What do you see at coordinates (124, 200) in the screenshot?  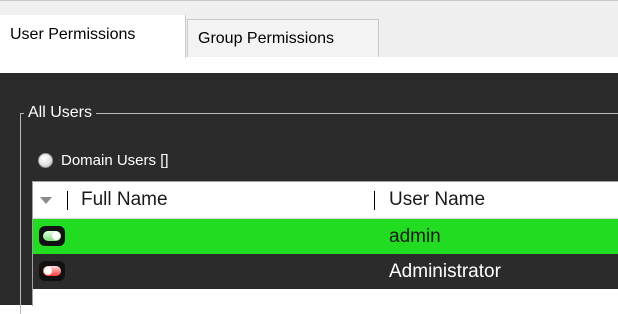 I see `column-header-full-name: Full Name` at bounding box center [124, 200].